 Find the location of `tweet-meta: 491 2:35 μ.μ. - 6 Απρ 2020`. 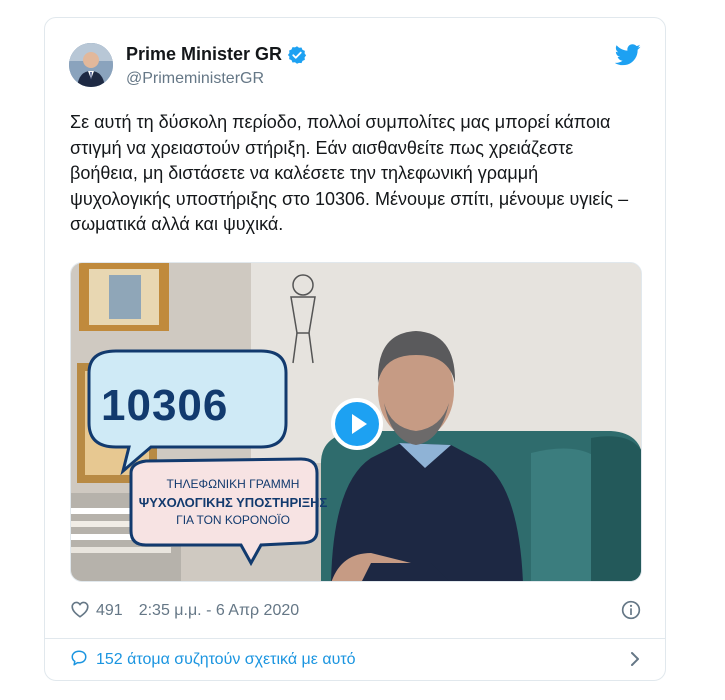

tweet-meta: 491 2:35 μ.μ. - 6 Απρ 2020 is located at coordinates (355, 611).